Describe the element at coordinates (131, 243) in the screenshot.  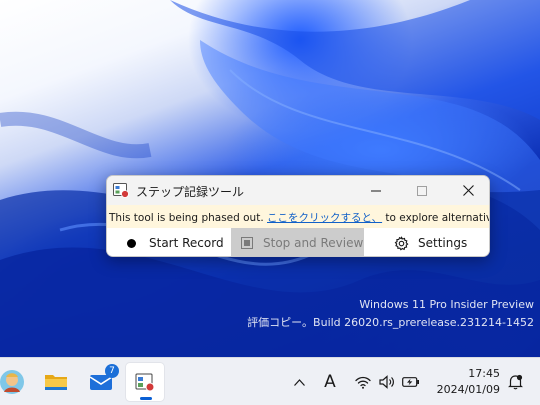
I see `record-icon` at that location.